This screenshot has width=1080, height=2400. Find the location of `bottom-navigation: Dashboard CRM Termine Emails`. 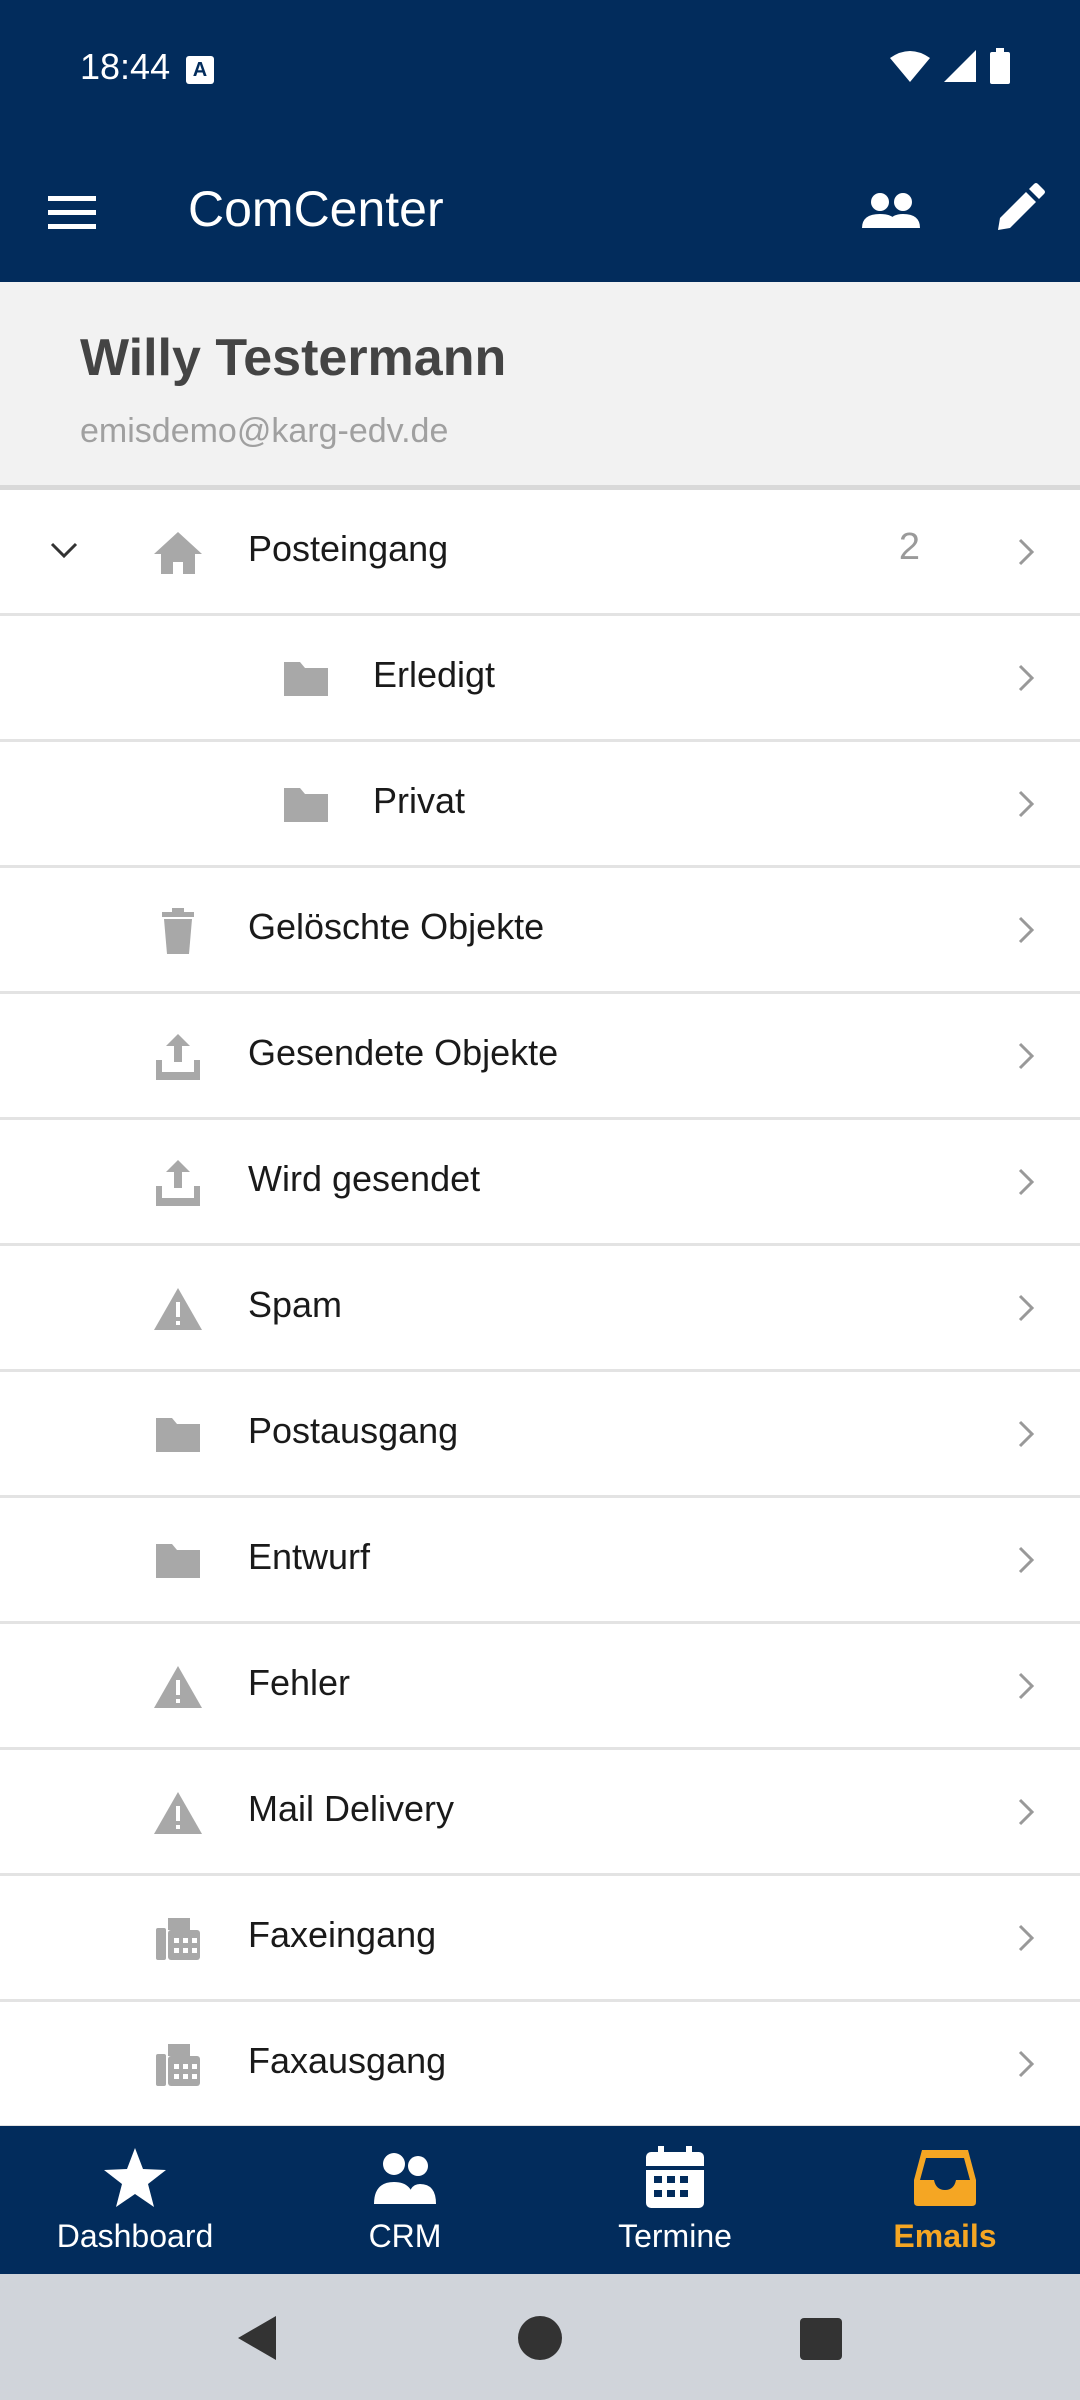

bottom-navigation: Dashboard CRM Termine Emails is located at coordinates (540, 2200).